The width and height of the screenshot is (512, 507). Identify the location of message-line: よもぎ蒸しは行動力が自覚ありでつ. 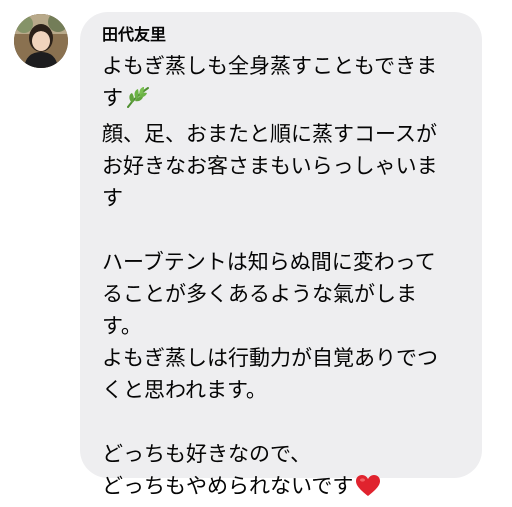
(270, 358).